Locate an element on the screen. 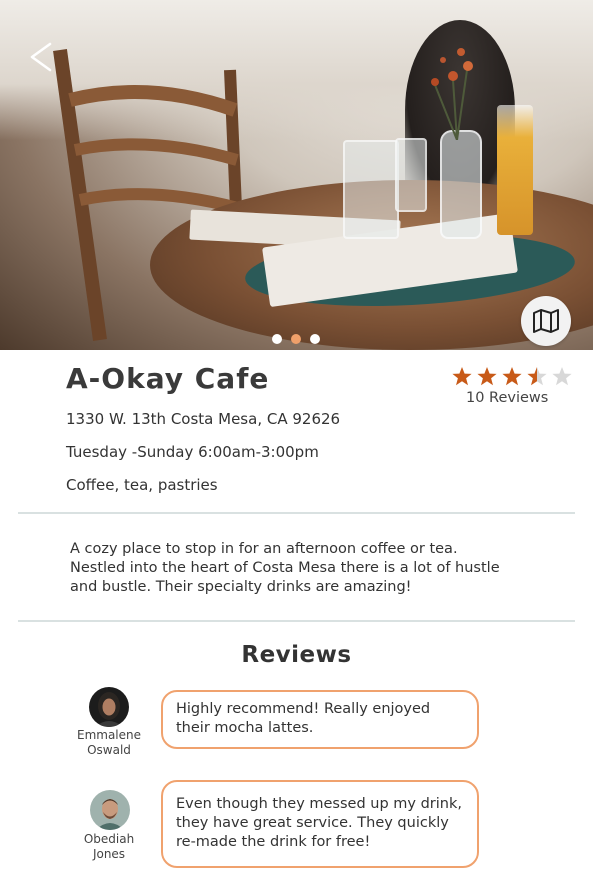  reviewer-name: Obediah Jones is located at coordinates (109, 847).